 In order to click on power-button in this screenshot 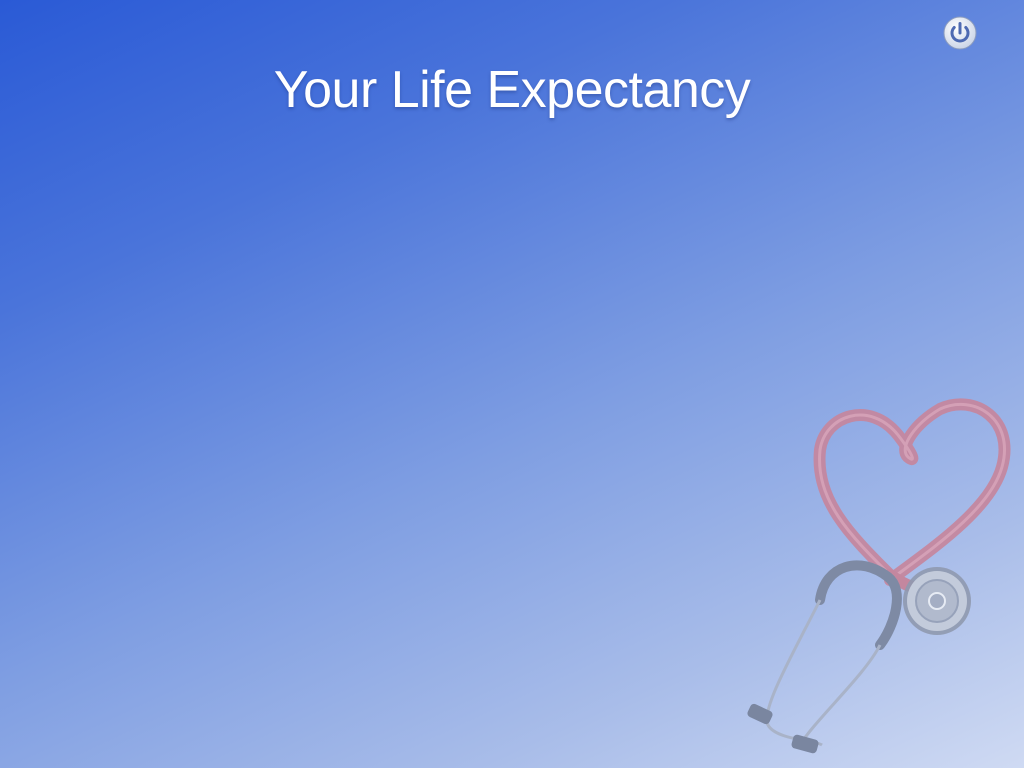, I will do `click(960, 33)`.